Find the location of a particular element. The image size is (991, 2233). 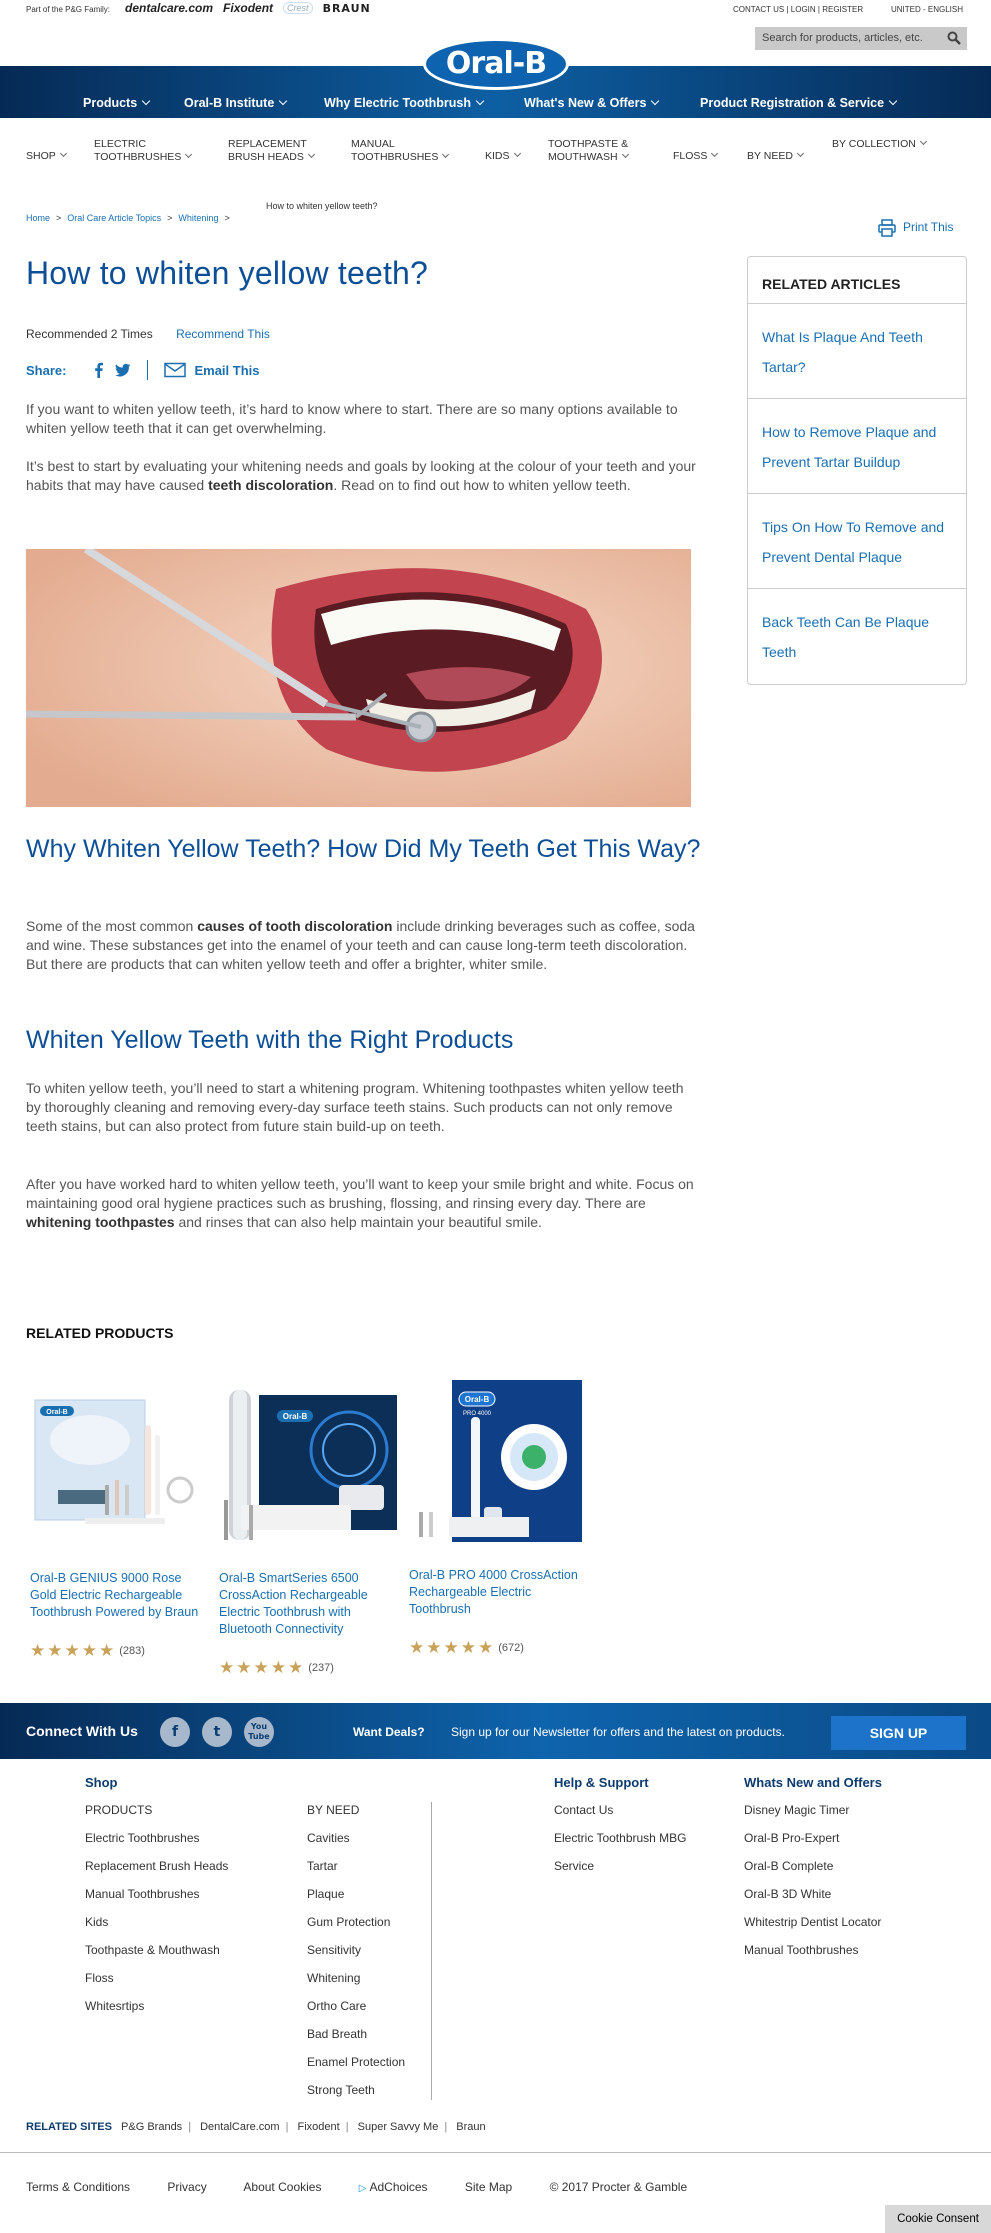

related-article-link: What Is Plaque And Teeth Tartar? is located at coordinates (857, 351).